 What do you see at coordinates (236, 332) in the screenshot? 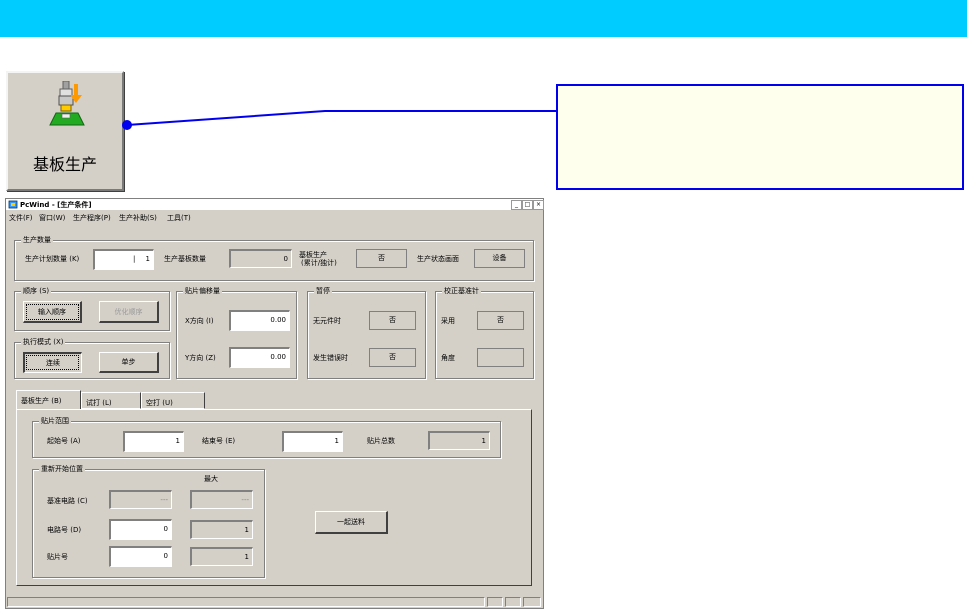
I see `offset-group: 贴片偏移量 X方向 (I) 0.00 Y方向 (Z) 0.00` at bounding box center [236, 332].